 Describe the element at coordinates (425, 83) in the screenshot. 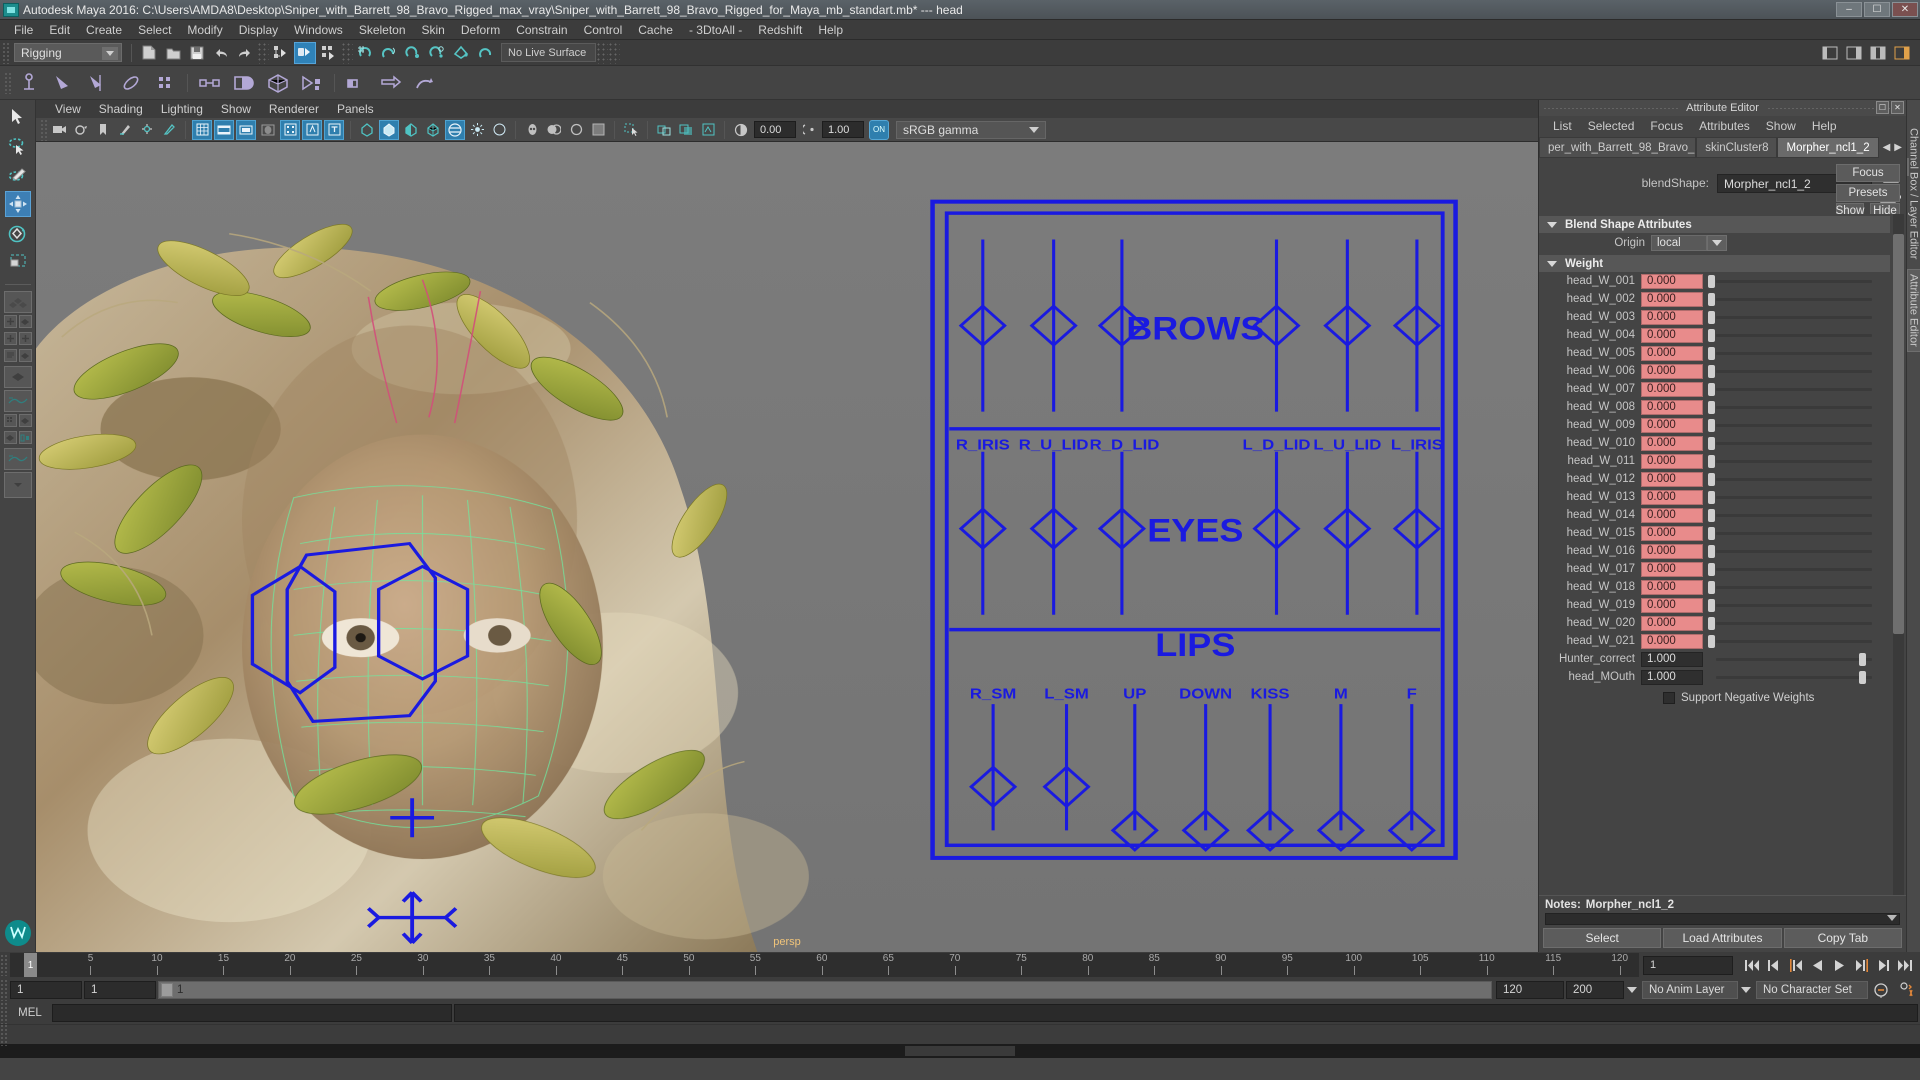

I see `copy-weights-icon` at that location.